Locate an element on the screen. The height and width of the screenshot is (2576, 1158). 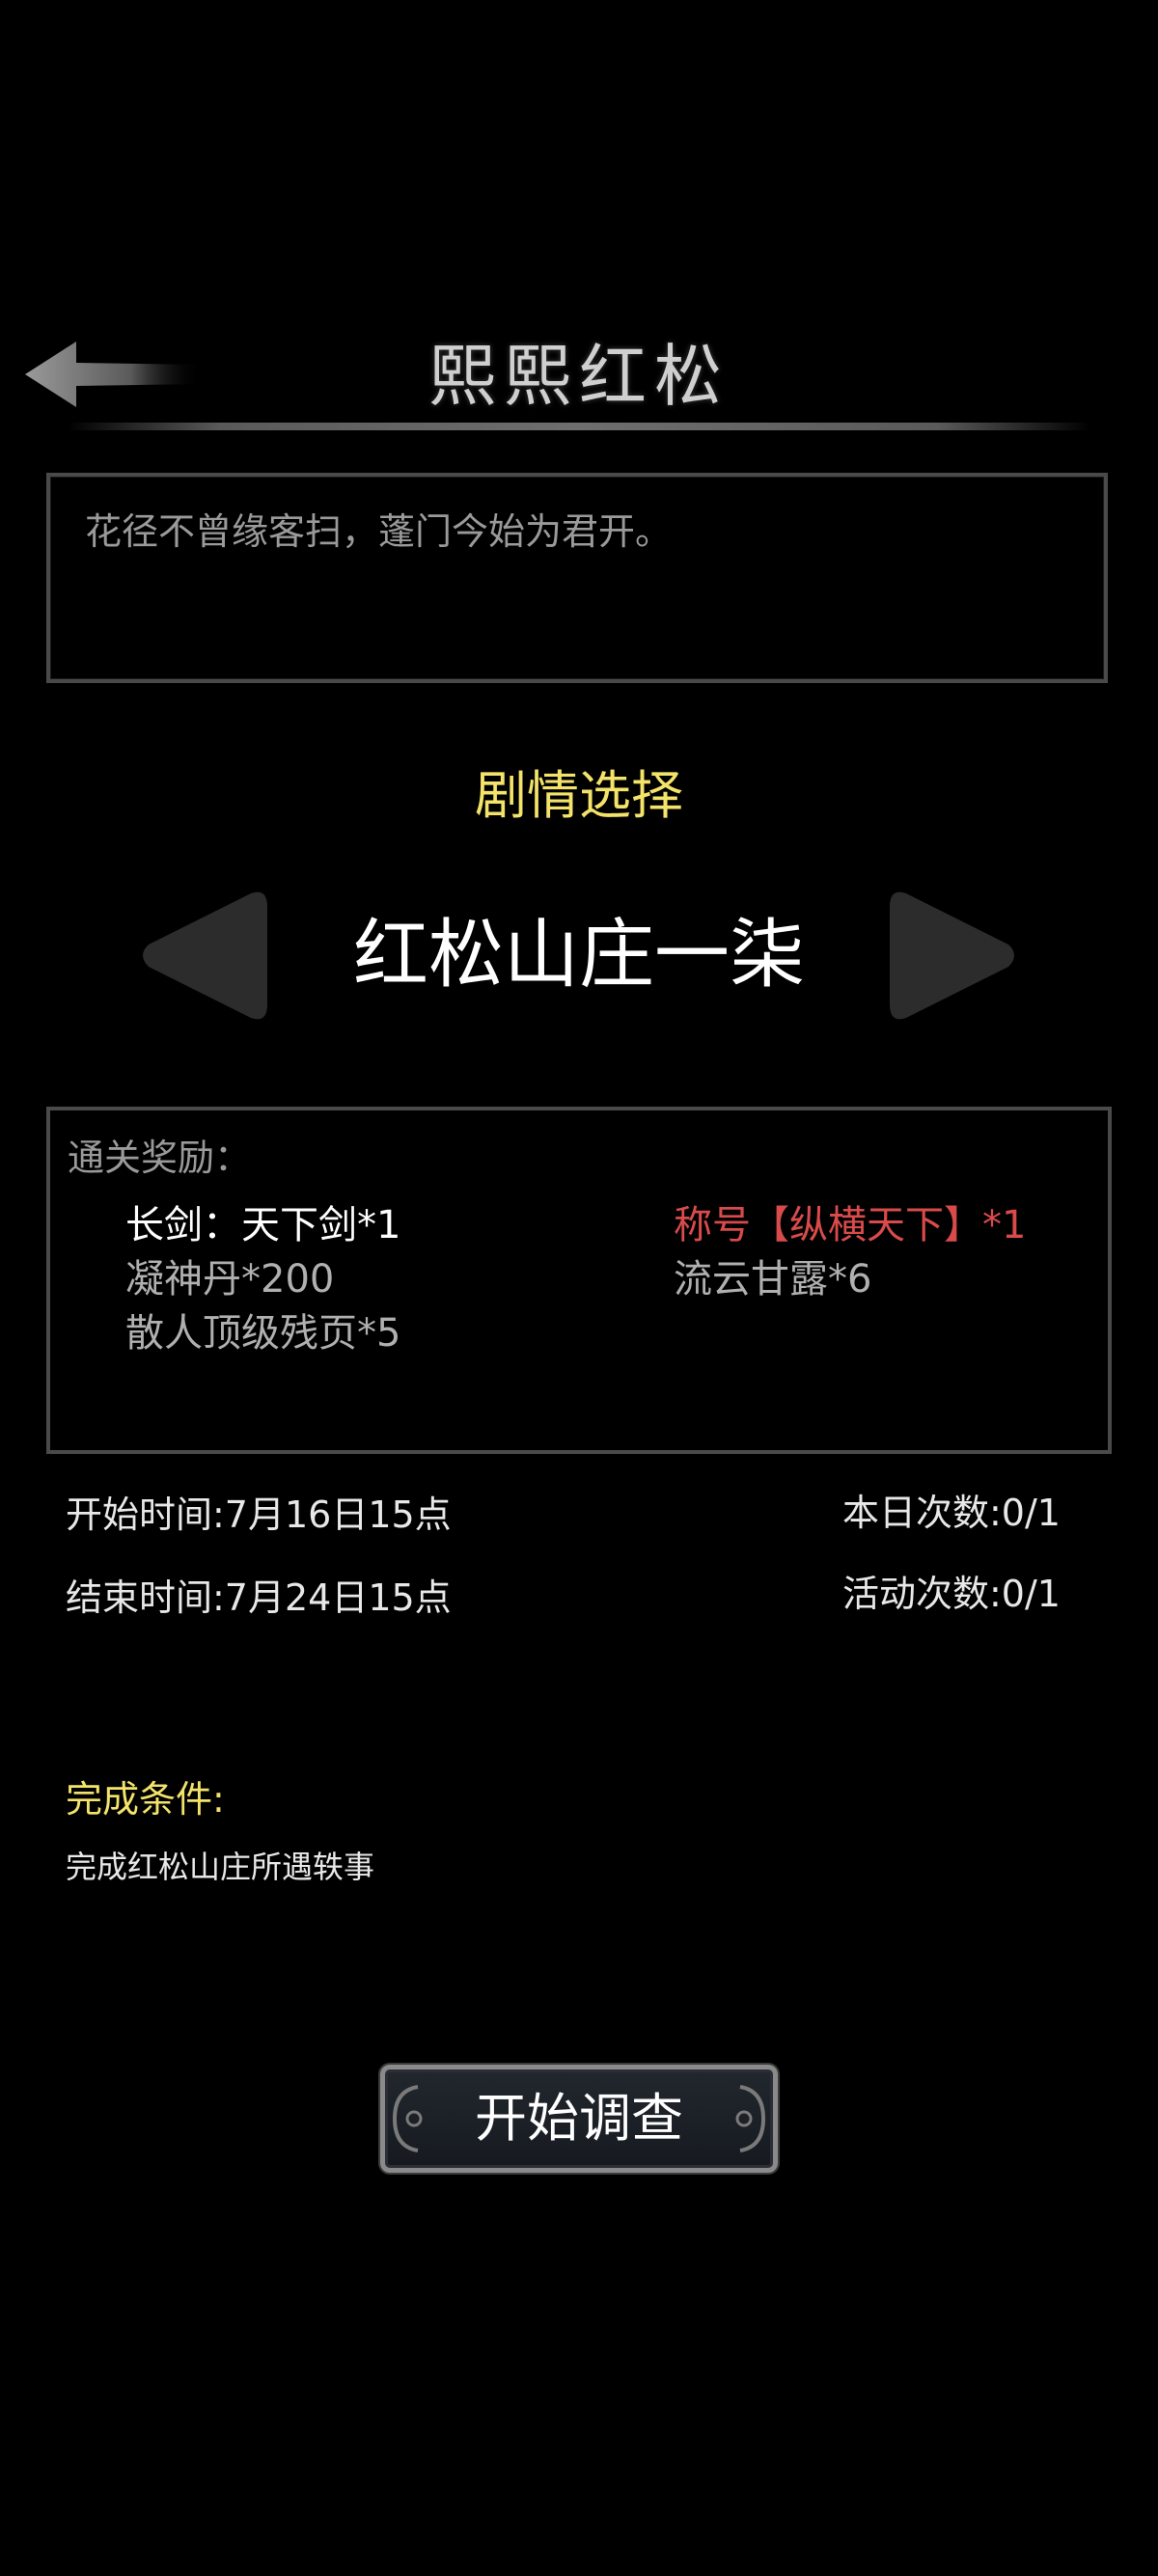
triangle-left-icon is located at coordinates (205, 955).